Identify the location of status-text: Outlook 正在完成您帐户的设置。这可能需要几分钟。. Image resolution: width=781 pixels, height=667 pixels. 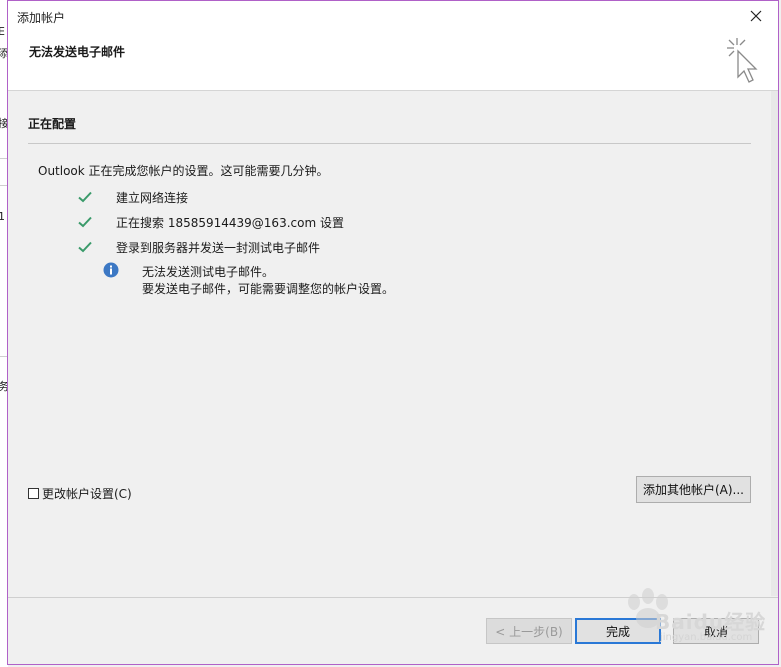
(183, 171).